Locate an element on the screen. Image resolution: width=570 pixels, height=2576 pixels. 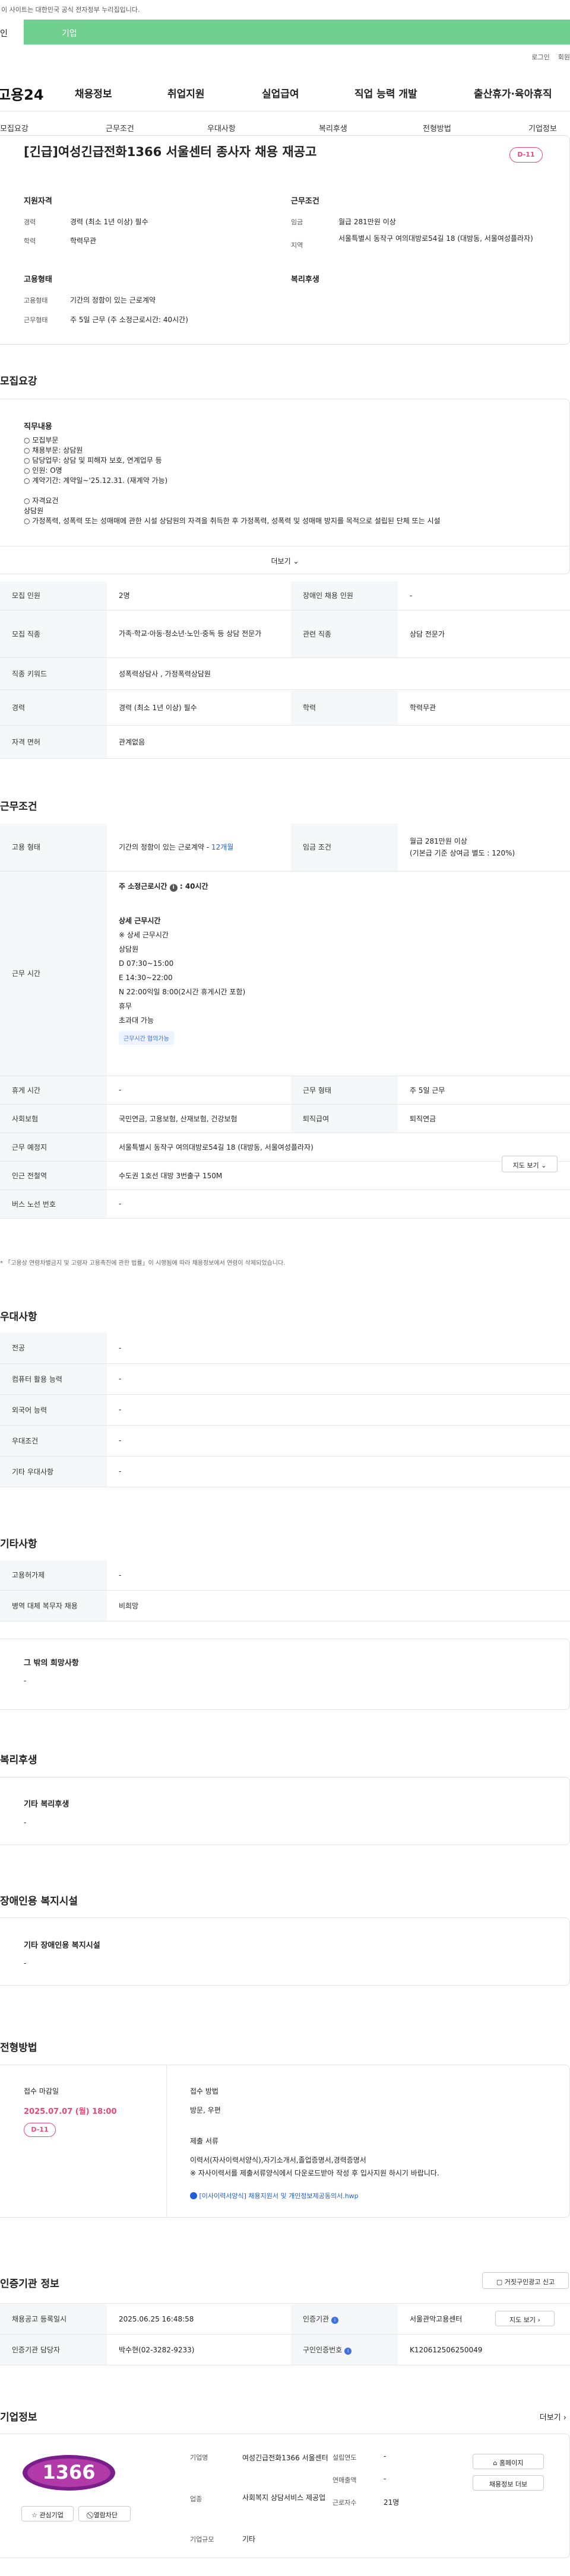
table-row: 컴퓨터 활용 능력 - is located at coordinates (285, 1379).